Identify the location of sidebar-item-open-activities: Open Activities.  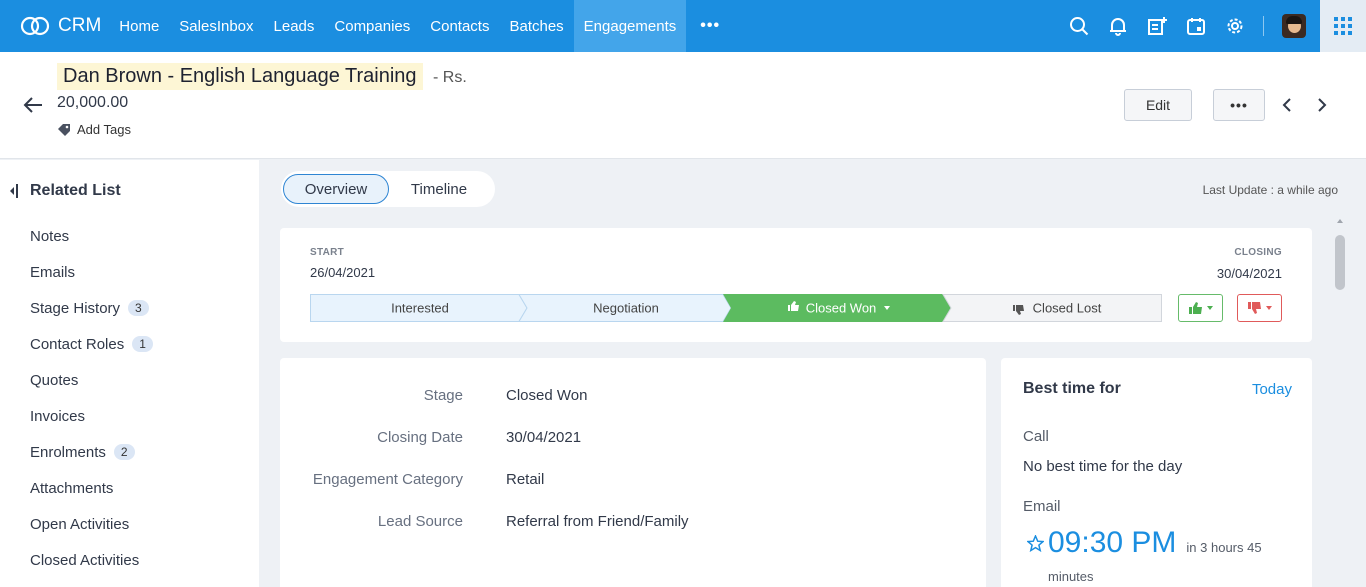
(91, 524).